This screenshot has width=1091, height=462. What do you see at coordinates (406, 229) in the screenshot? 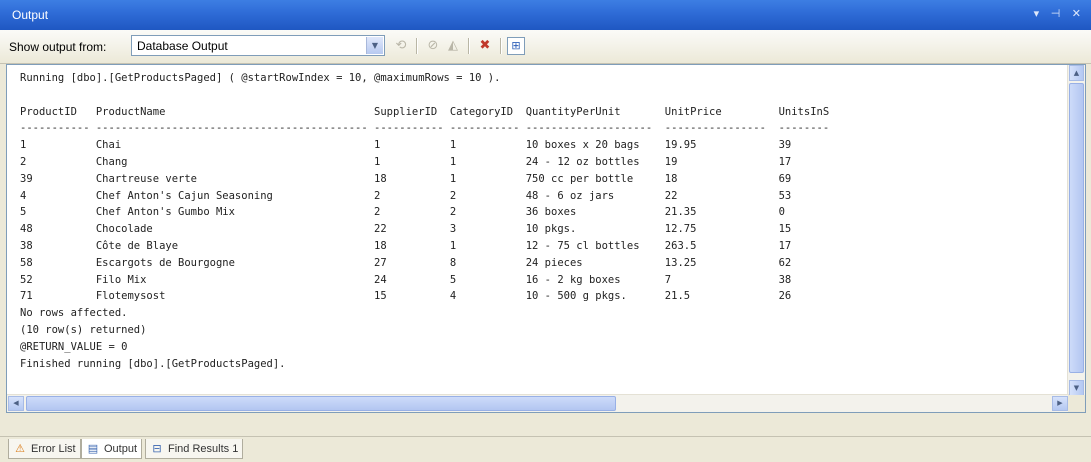
I see `output-line: 48 Chocolade 22 3 10 pkgs. 12.75 15` at bounding box center [406, 229].